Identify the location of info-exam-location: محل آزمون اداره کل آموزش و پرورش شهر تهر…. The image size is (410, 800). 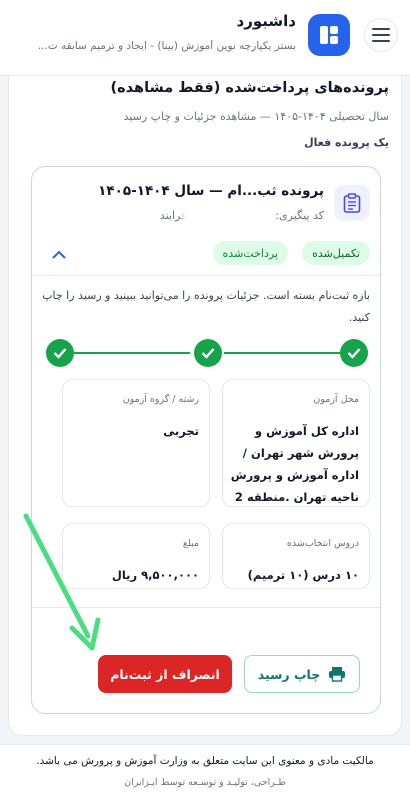
(296, 443).